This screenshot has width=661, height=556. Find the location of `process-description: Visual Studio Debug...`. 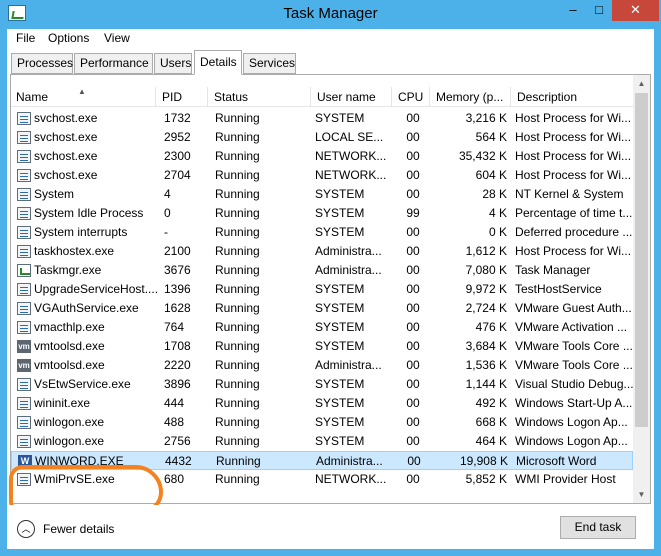

process-description: Visual Studio Debug... is located at coordinates (574, 384).